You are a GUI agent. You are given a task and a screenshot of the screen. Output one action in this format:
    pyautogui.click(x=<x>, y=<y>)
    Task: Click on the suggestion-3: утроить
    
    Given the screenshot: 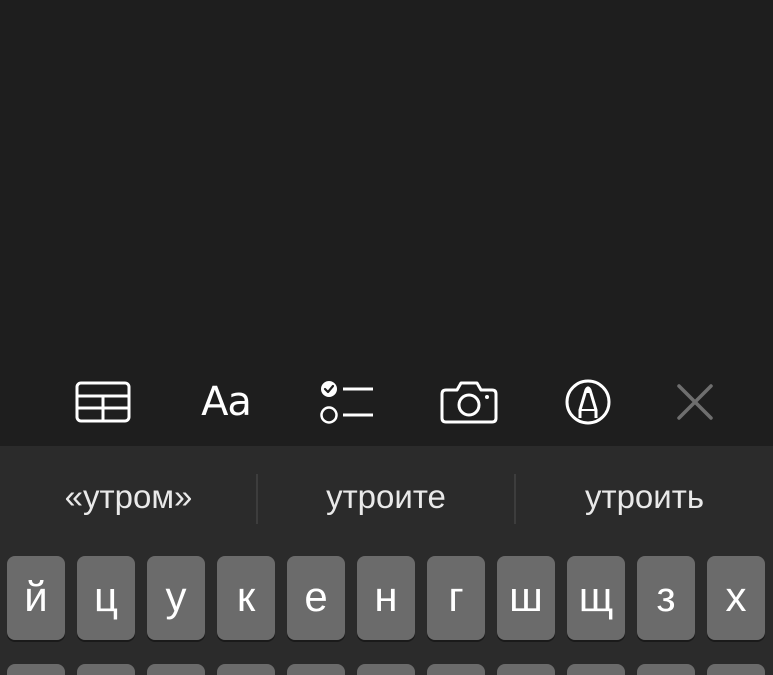 What is the action you would take?
    pyautogui.click(x=644, y=497)
    